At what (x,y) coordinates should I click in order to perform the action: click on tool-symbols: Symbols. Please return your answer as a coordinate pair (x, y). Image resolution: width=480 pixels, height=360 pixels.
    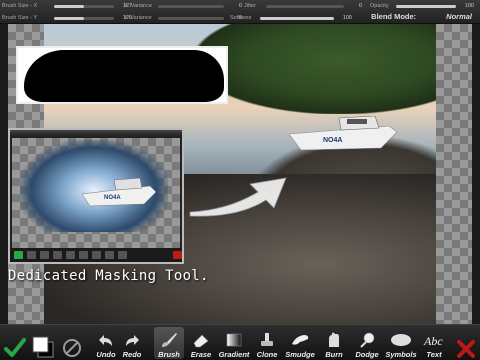
    Looking at the image, I should click on (401, 343).